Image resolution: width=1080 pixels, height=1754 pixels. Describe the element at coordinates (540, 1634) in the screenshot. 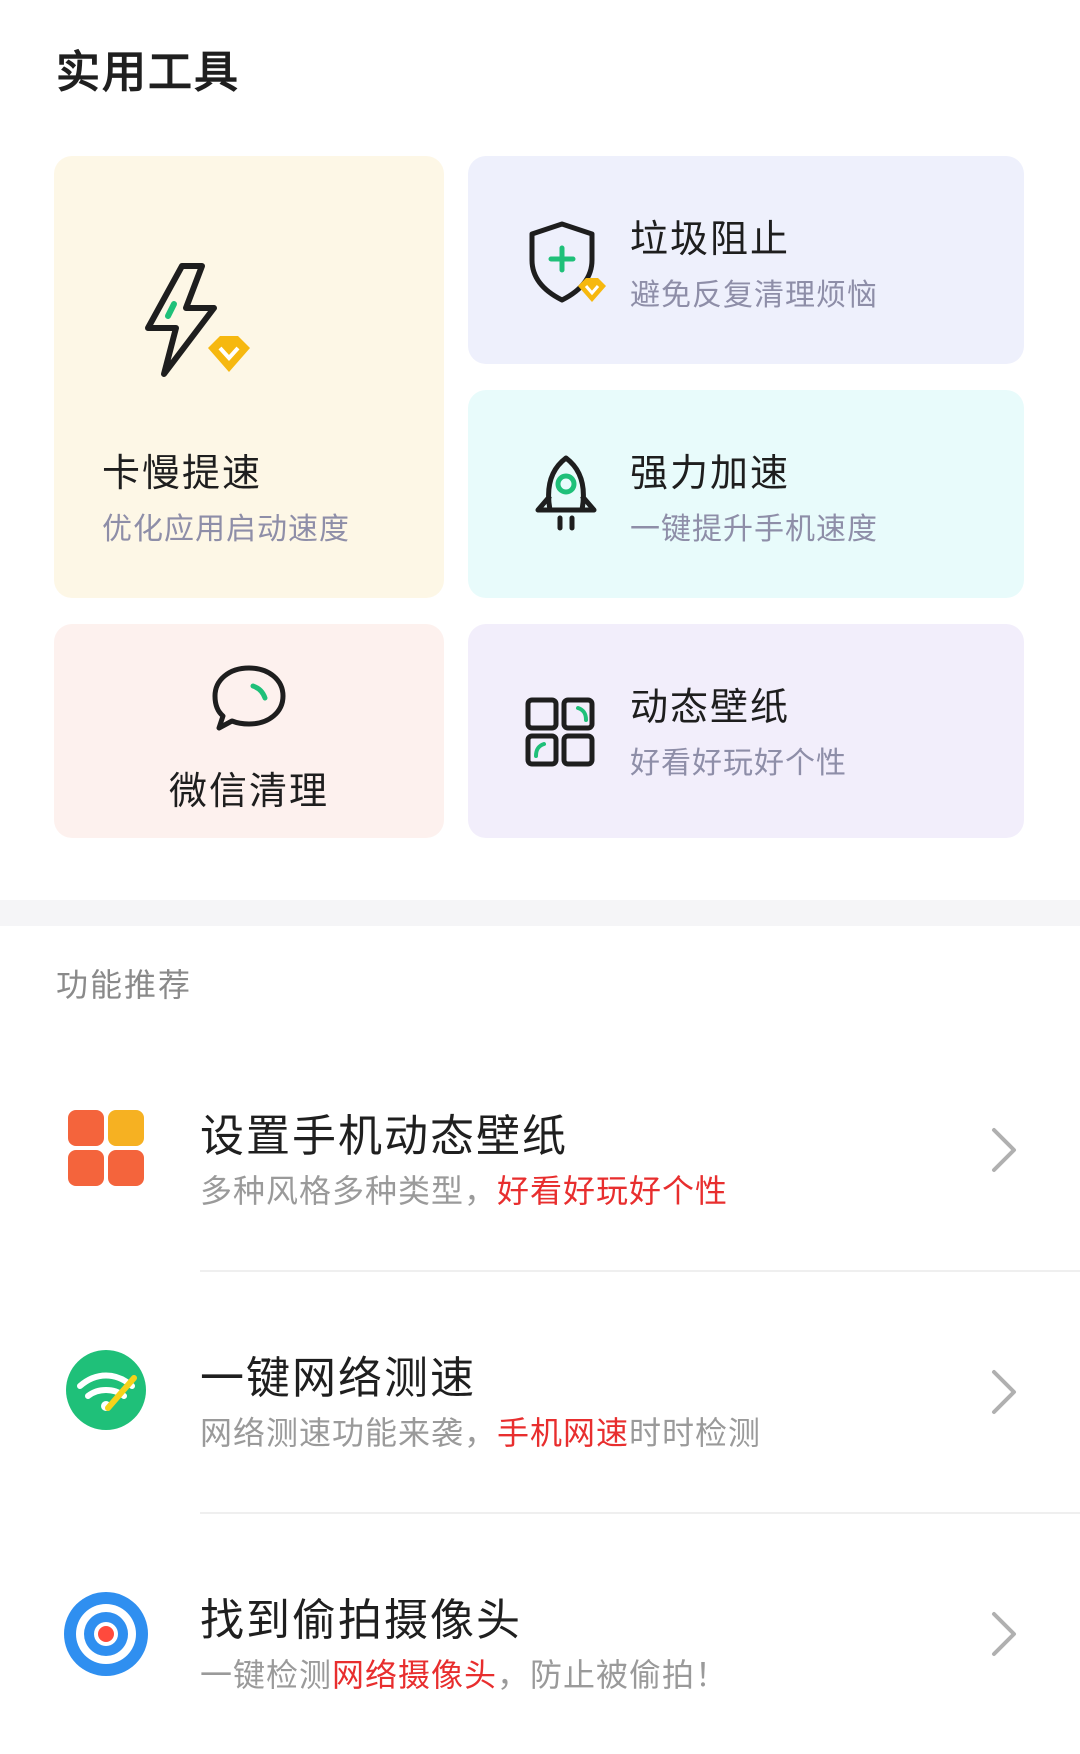

I see `recommend-item-camera-detect: 找到偷拍摄像头 一键检测网络摄像头，防止被偷拍！` at that location.